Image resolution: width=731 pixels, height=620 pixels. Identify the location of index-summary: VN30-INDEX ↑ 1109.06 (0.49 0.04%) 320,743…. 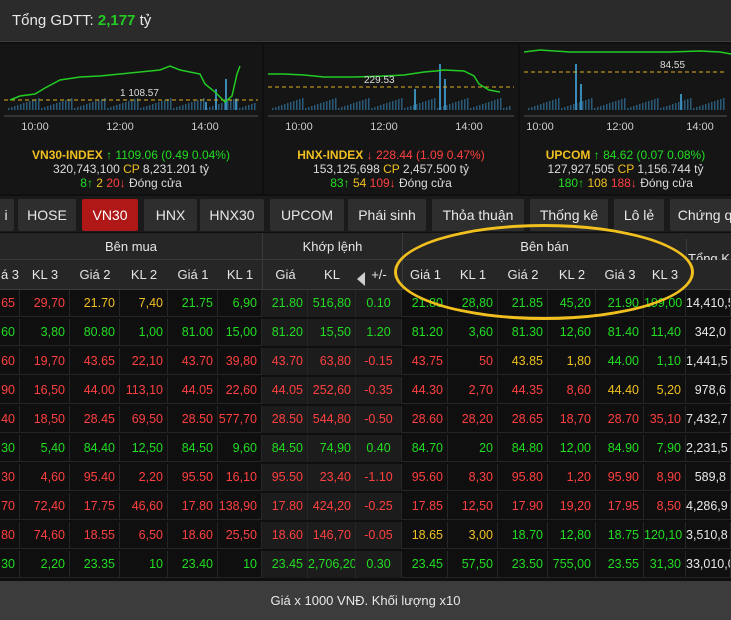
(131, 169).